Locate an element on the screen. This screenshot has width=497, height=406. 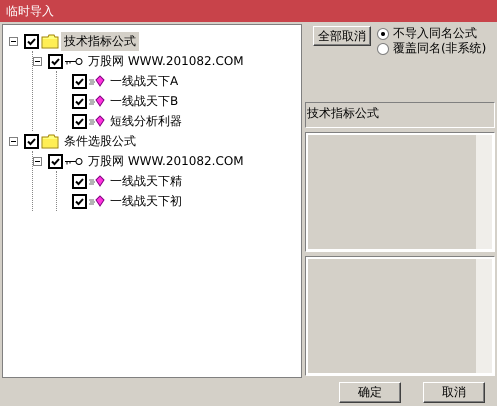
cancel-button: 取消 is located at coordinates (454, 392).